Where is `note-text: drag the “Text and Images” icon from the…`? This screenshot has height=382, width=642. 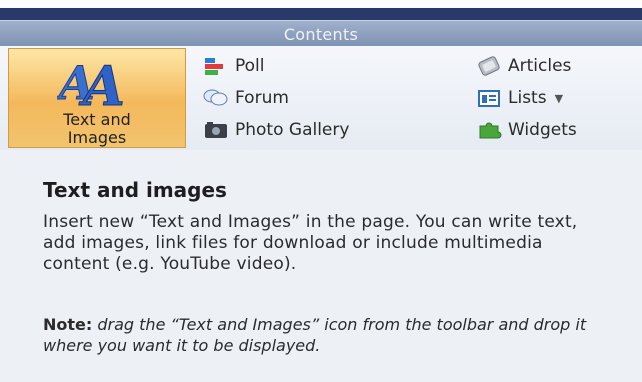 note-text: drag the “Text and Images” icon from the… is located at coordinates (315, 335).